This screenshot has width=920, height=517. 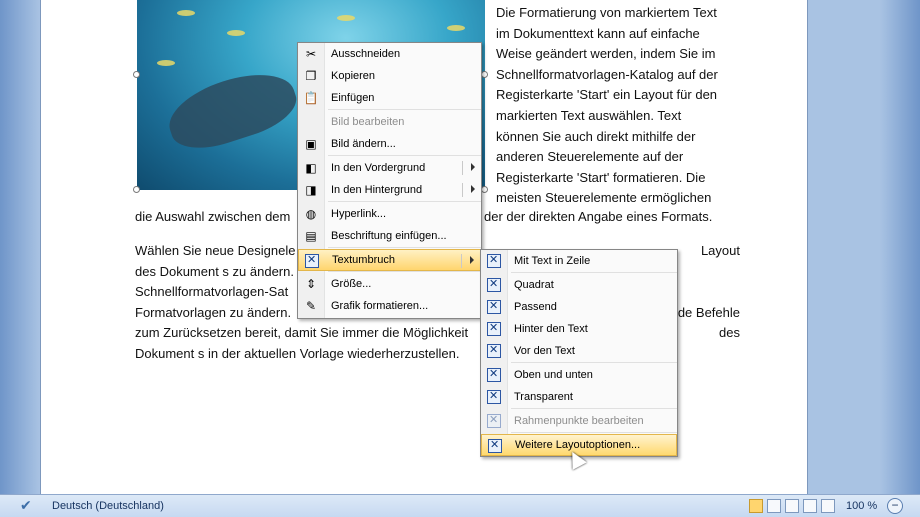 I want to click on menu-item-label: Textumbruch, so click(x=363, y=260).